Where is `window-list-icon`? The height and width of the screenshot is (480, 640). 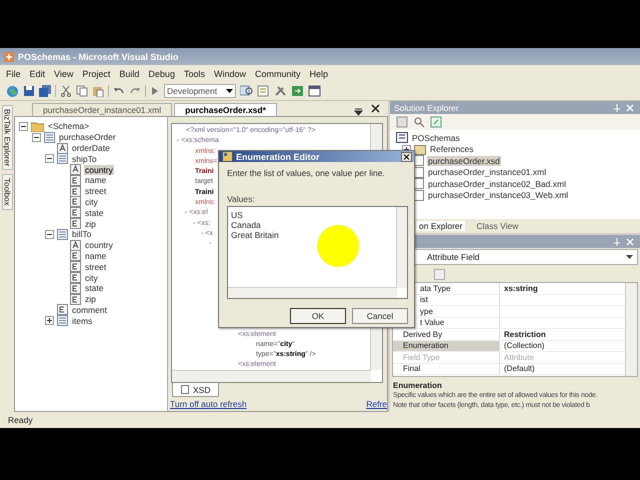 window-list-icon is located at coordinates (358, 111).